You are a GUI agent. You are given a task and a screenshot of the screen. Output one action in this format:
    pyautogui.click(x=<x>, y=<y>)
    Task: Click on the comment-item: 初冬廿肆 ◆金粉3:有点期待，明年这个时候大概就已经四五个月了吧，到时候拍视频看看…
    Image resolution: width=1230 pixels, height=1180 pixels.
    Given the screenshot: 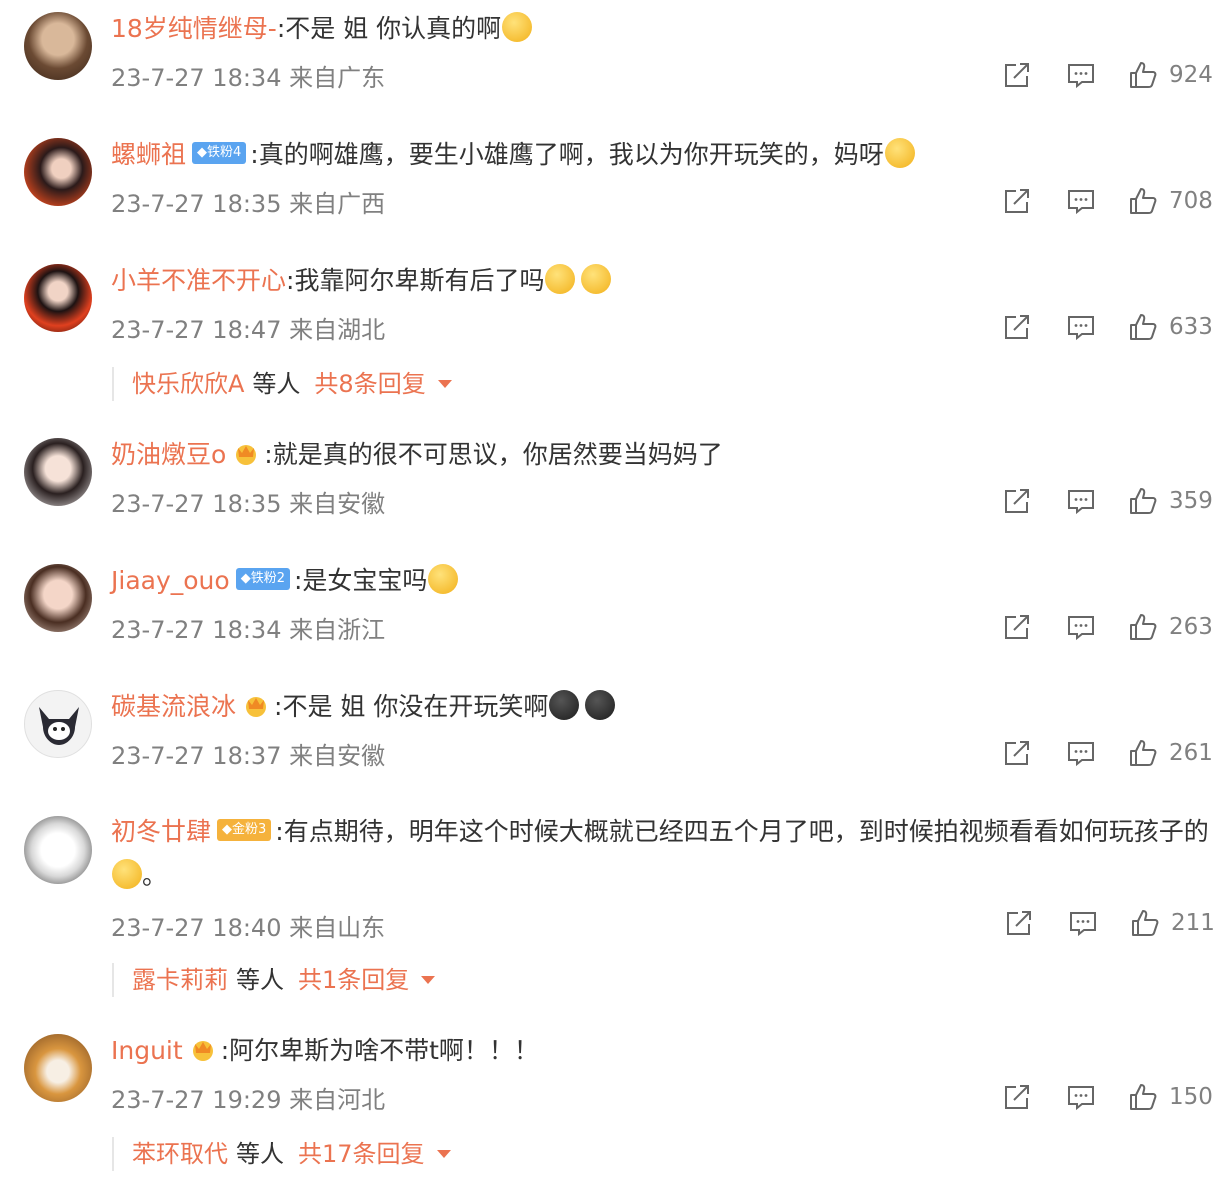 What is the action you would take?
    pyautogui.click(x=615, y=879)
    